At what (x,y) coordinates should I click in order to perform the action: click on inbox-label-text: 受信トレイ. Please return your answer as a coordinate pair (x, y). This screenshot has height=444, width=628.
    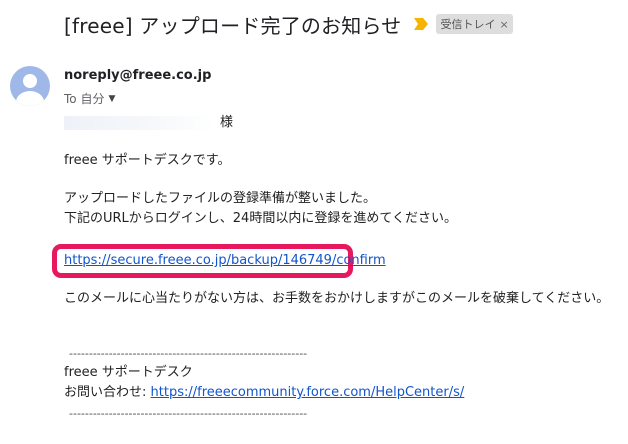
    Looking at the image, I should click on (468, 24).